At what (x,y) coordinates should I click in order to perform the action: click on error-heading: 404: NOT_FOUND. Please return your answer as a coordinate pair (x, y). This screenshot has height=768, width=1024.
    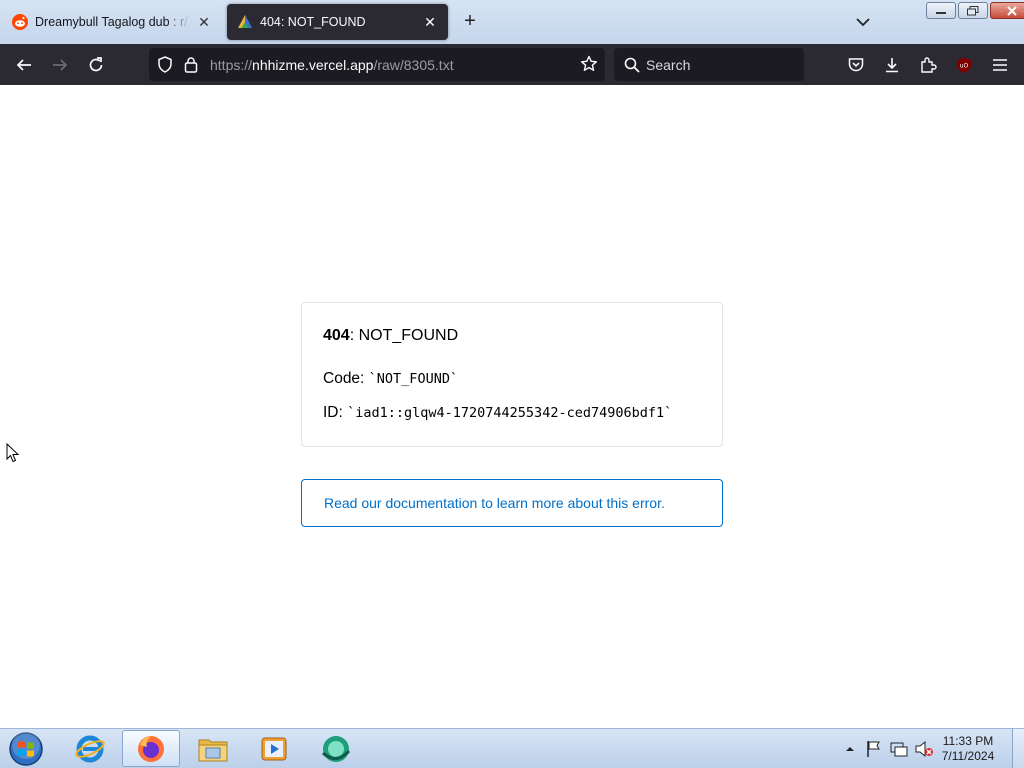
    Looking at the image, I should click on (390, 336).